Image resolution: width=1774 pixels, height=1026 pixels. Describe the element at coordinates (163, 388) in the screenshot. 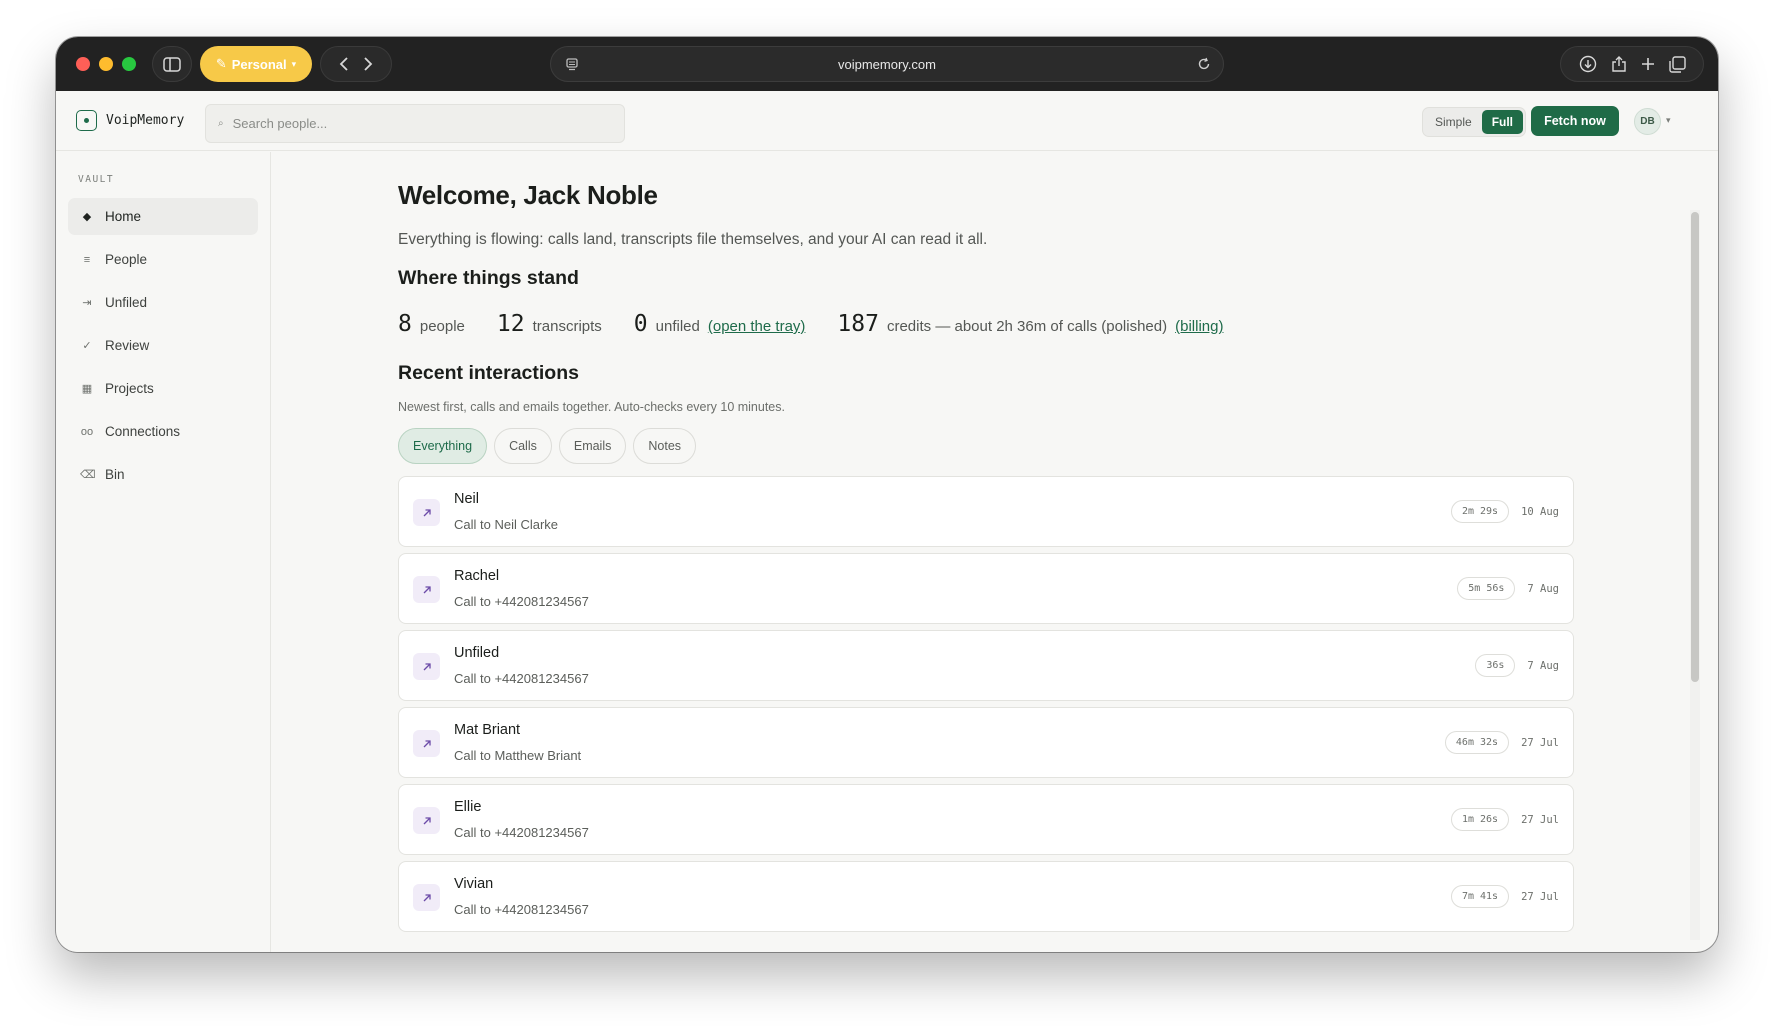

I see `sidebar-item-projects: ▦ Projects` at that location.